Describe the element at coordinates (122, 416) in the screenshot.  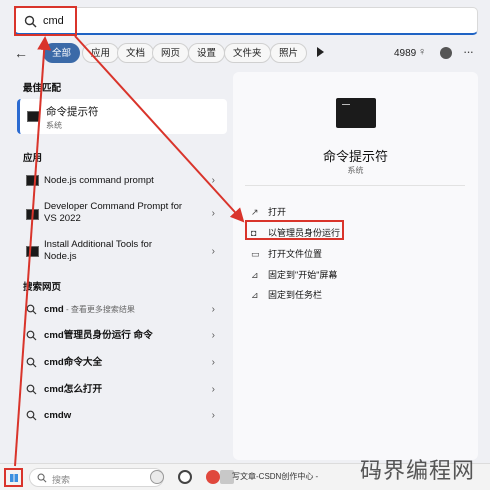
I see `list-item-web-4: cmdw ›` at that location.